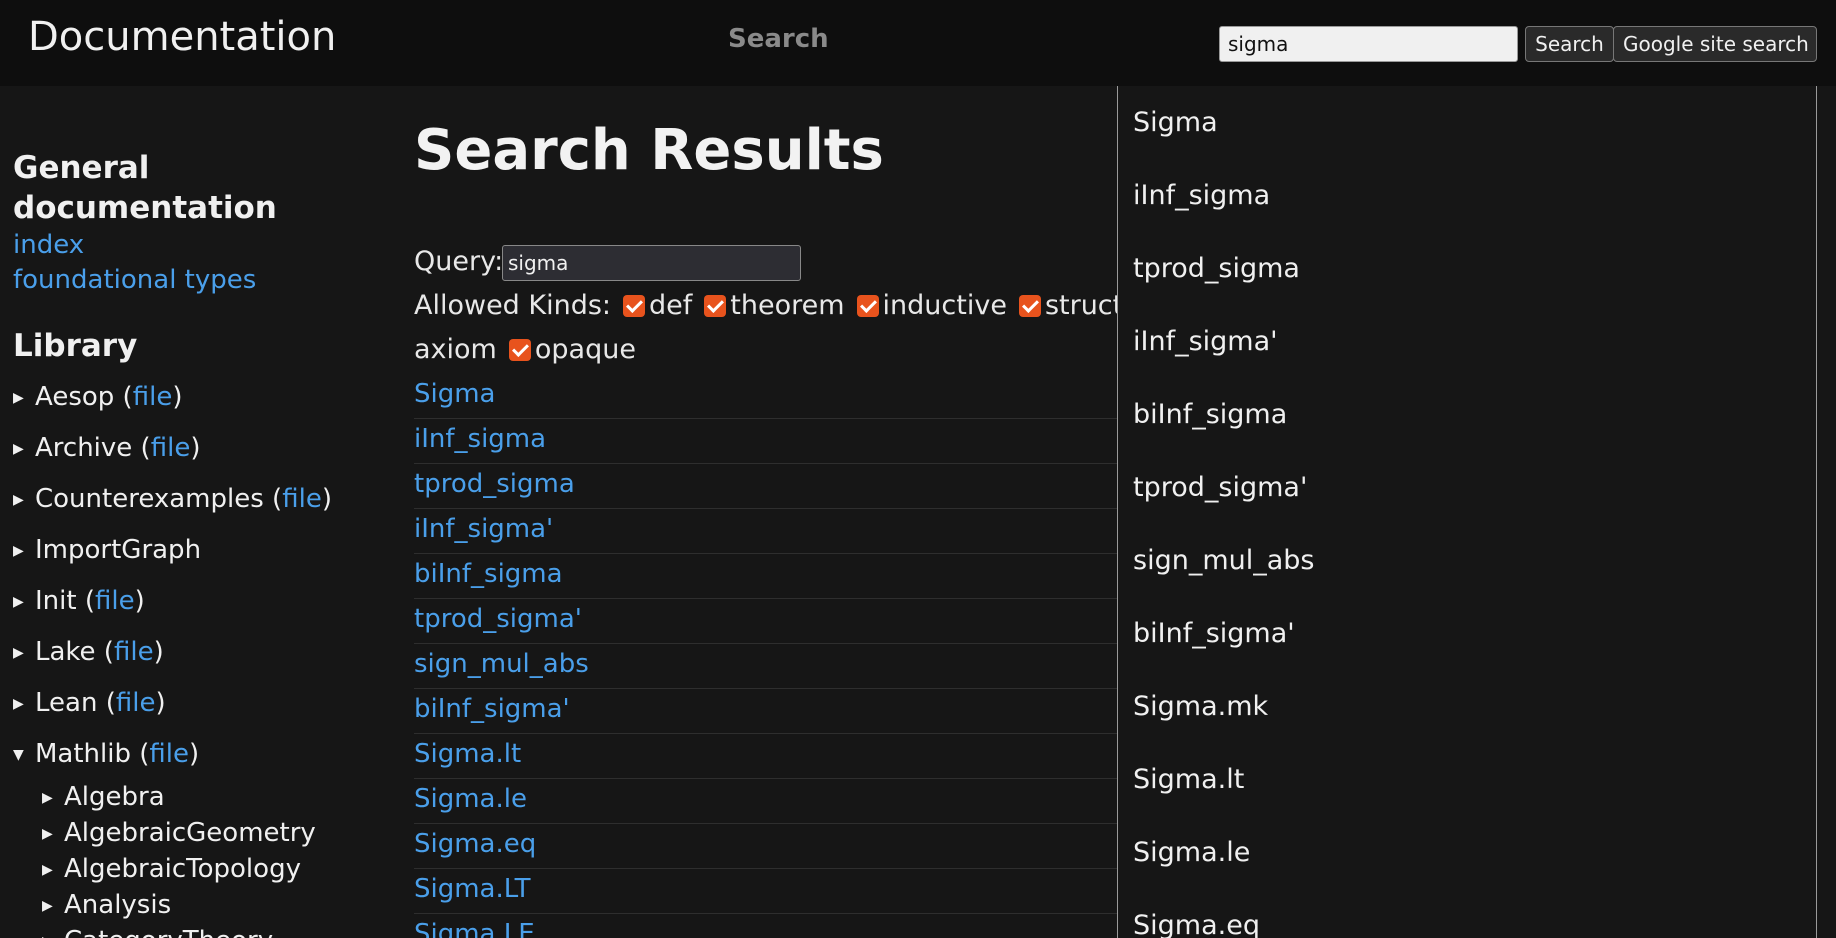 Image resolution: width=1836 pixels, height=938 pixels. I want to click on search-result-link: biInf_sigma', so click(492, 709).